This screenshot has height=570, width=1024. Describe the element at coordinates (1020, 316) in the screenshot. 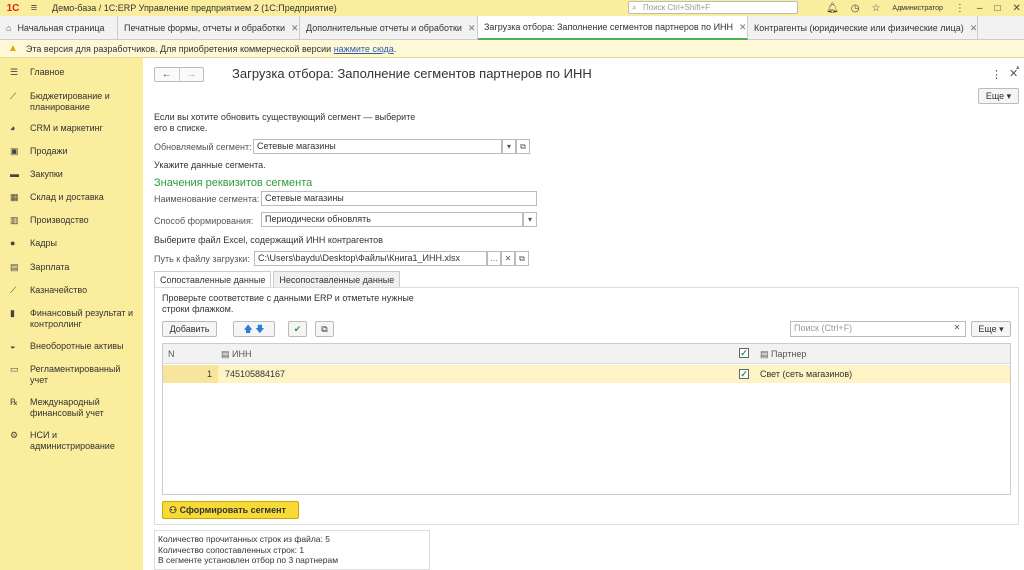

I see `vertical-scrollbar: ▴` at that location.